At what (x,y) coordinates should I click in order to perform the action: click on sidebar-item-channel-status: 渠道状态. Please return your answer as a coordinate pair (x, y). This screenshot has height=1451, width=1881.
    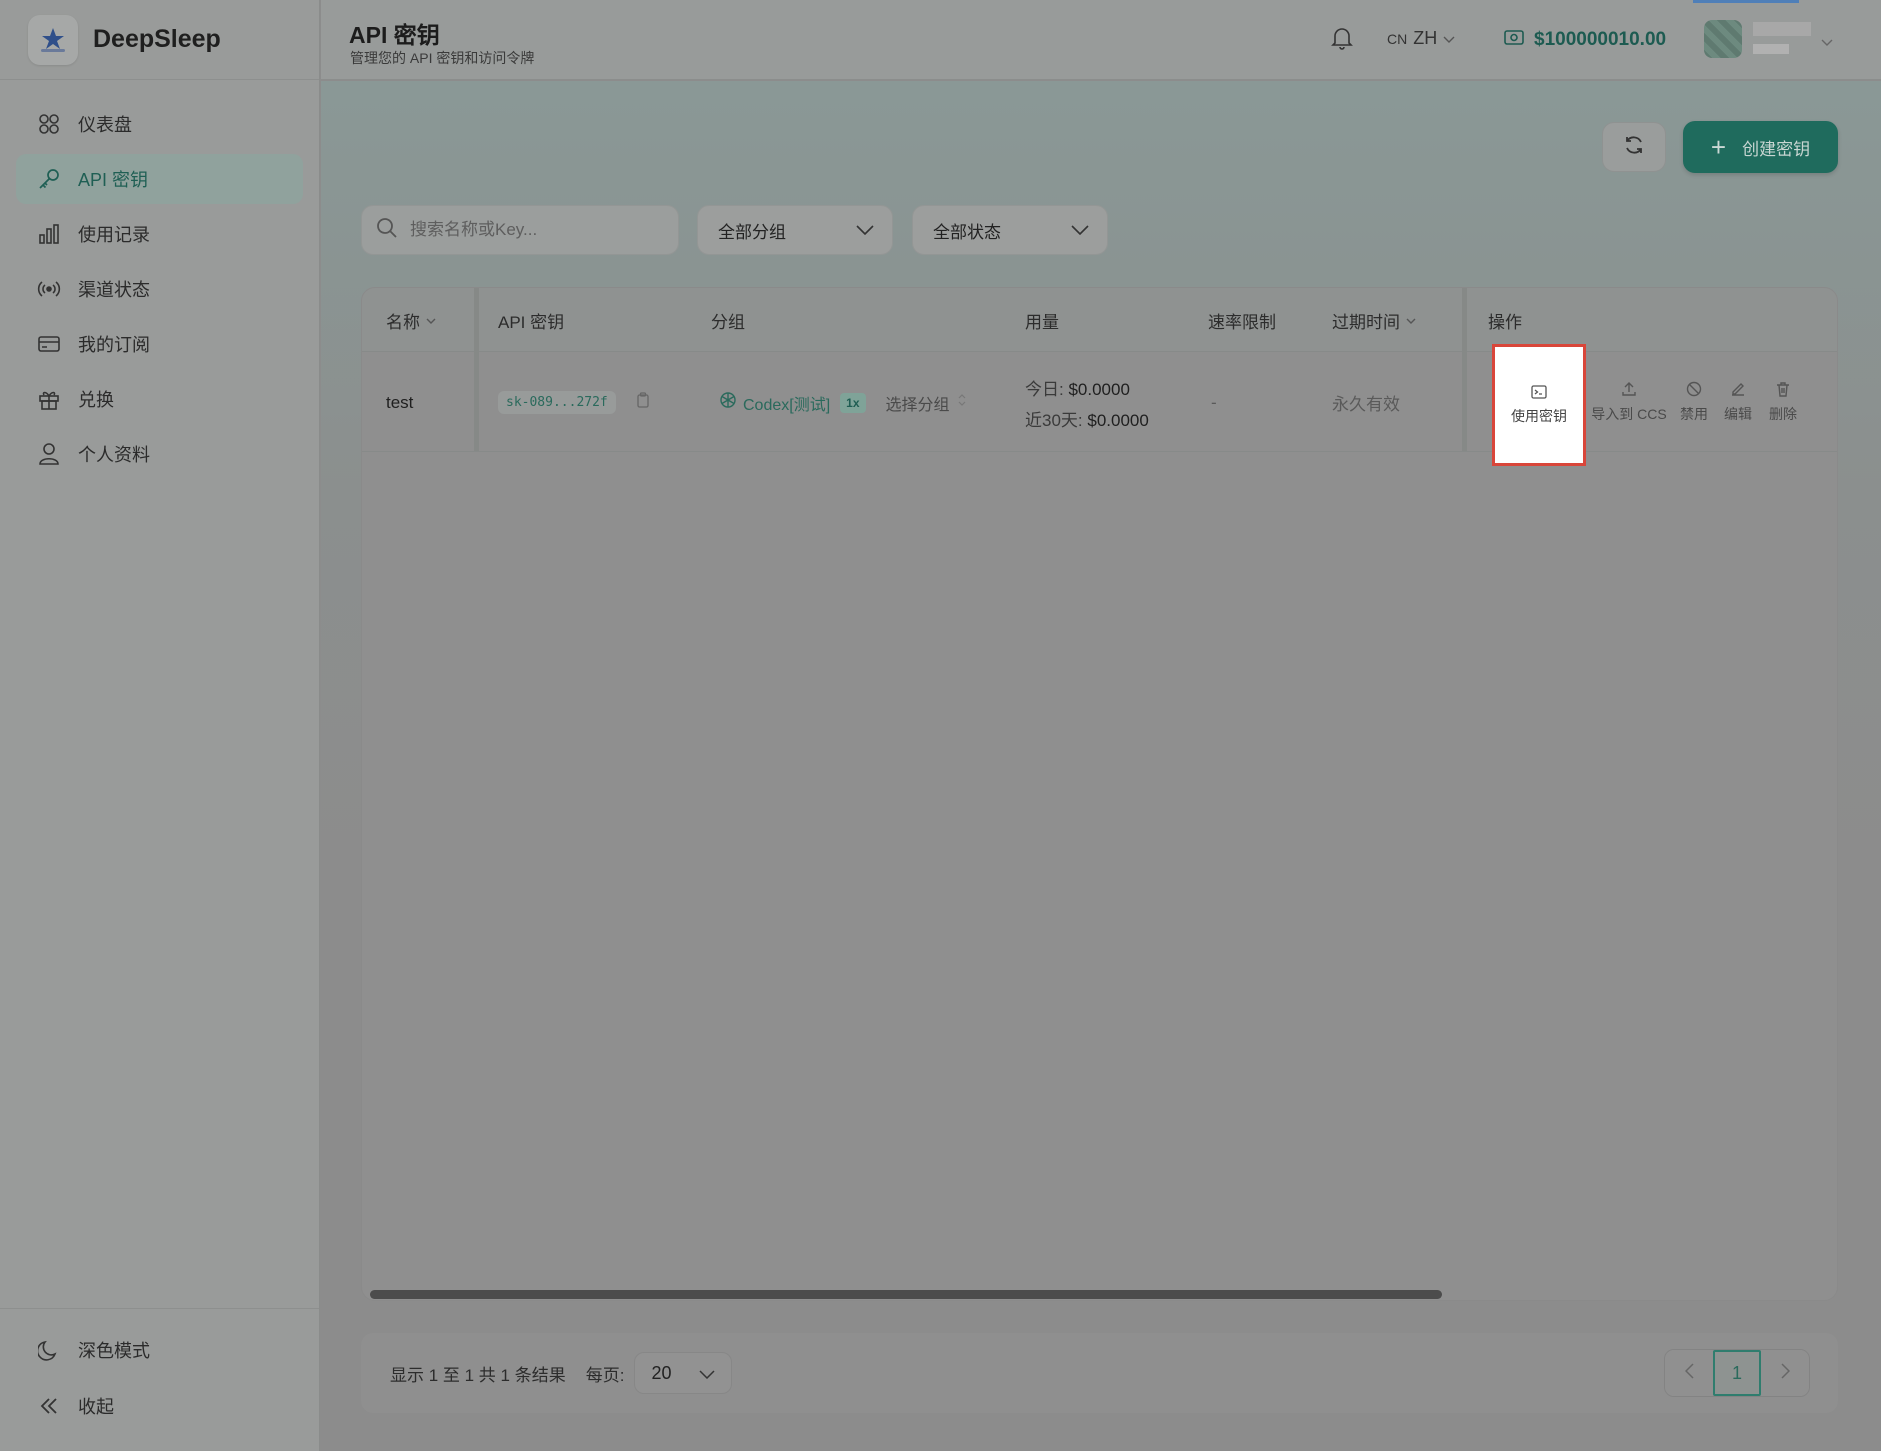
    Looking at the image, I should click on (159, 289).